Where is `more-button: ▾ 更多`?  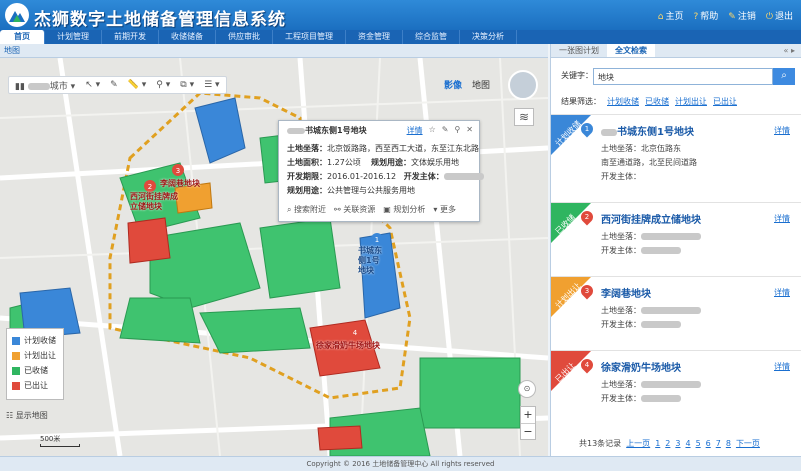
more-button: ▾ 更多 is located at coordinates (444, 209).